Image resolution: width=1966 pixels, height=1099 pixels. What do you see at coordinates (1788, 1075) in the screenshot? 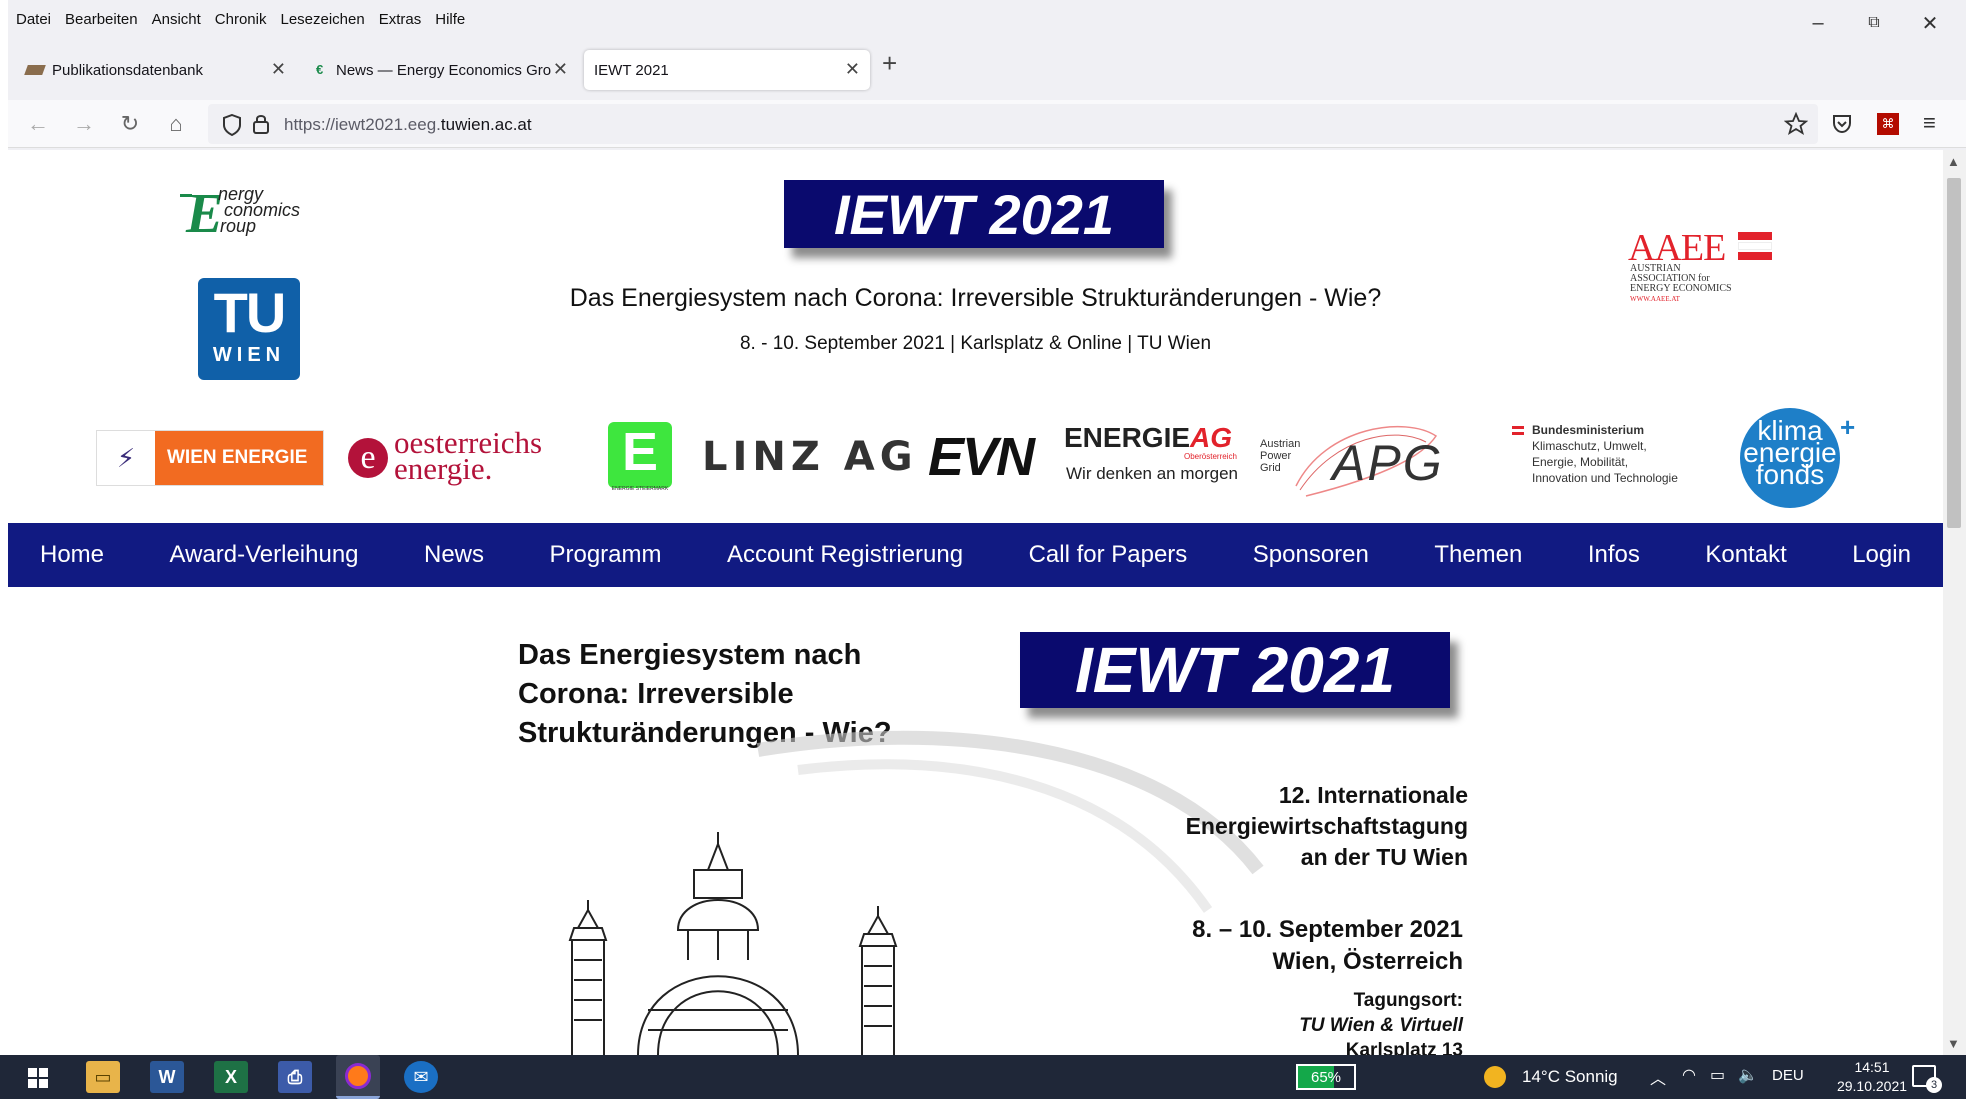
I see `language-indicator: DEU` at bounding box center [1788, 1075].